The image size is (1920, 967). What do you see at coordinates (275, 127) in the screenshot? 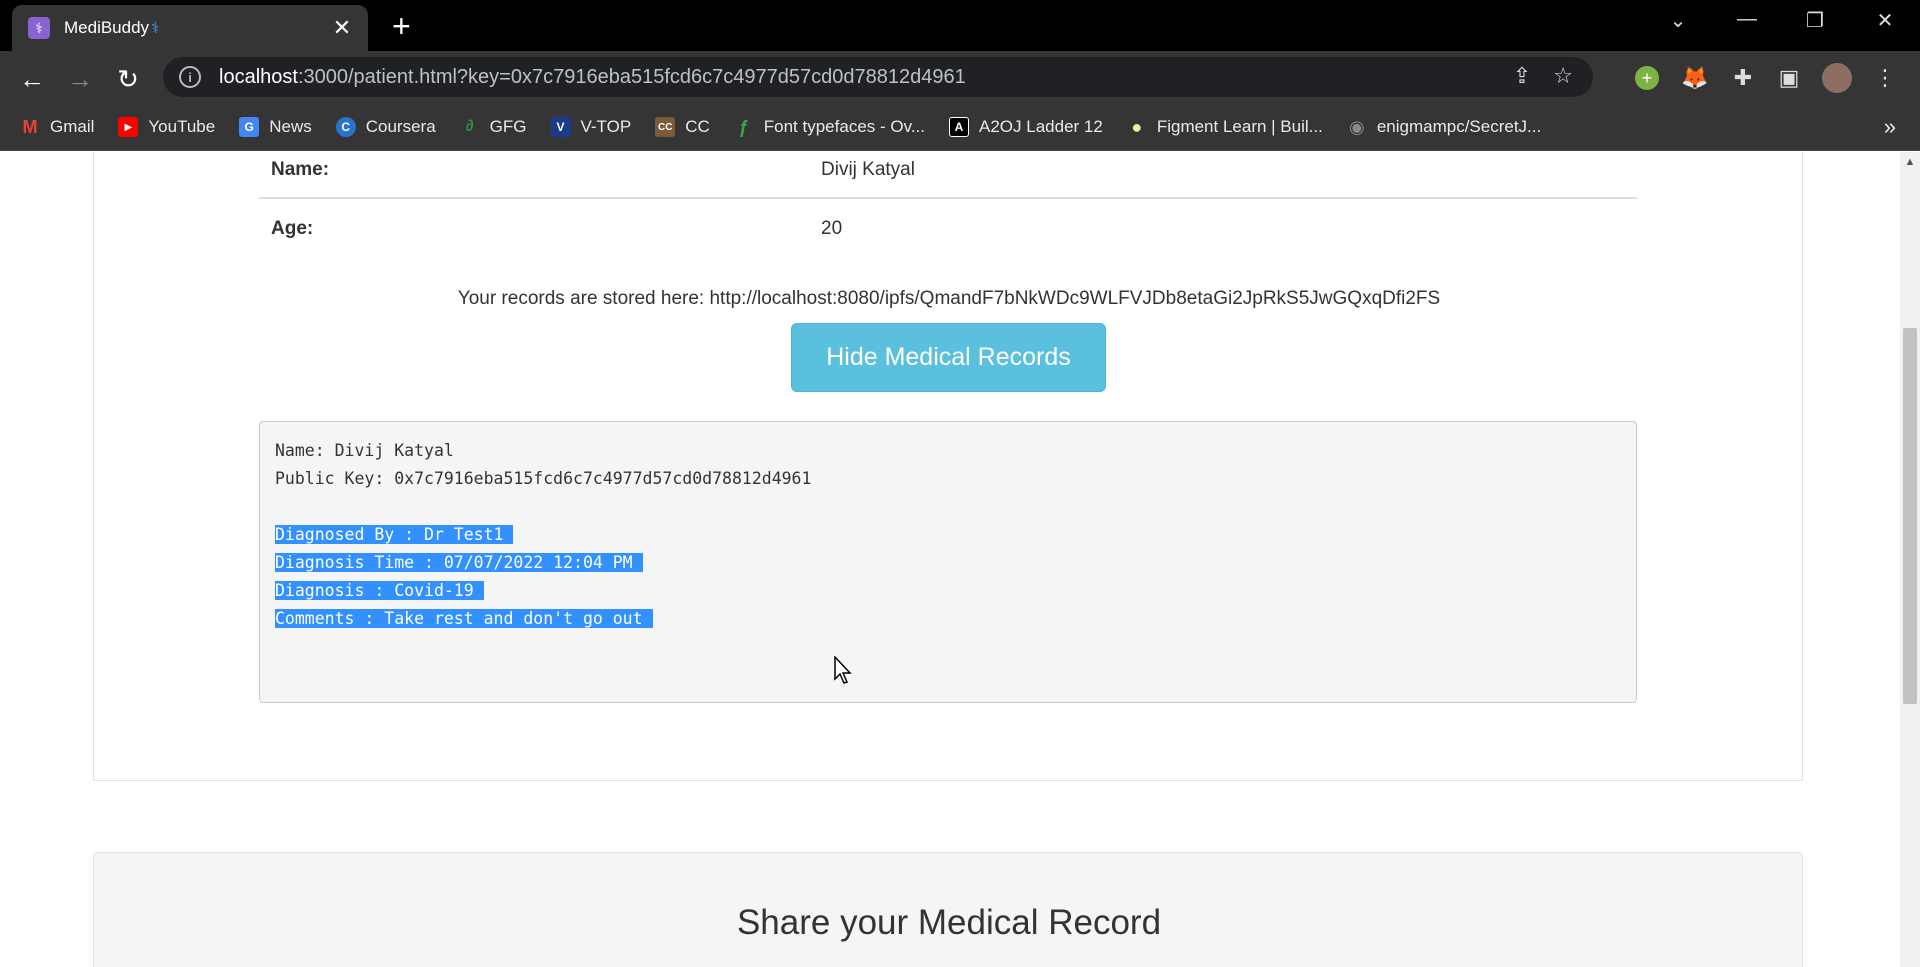
I see `bookmark-news: G News` at bounding box center [275, 127].